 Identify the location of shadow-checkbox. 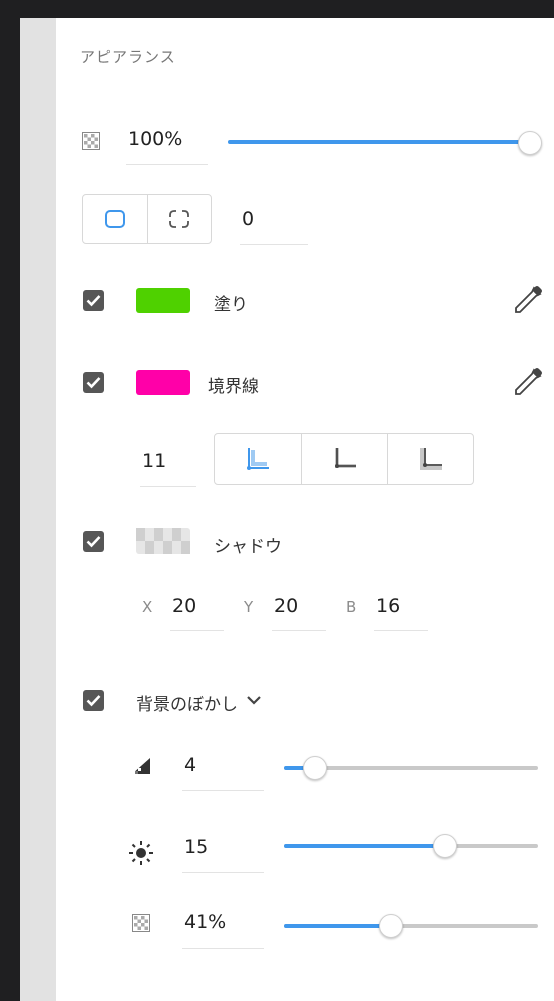
(93, 541).